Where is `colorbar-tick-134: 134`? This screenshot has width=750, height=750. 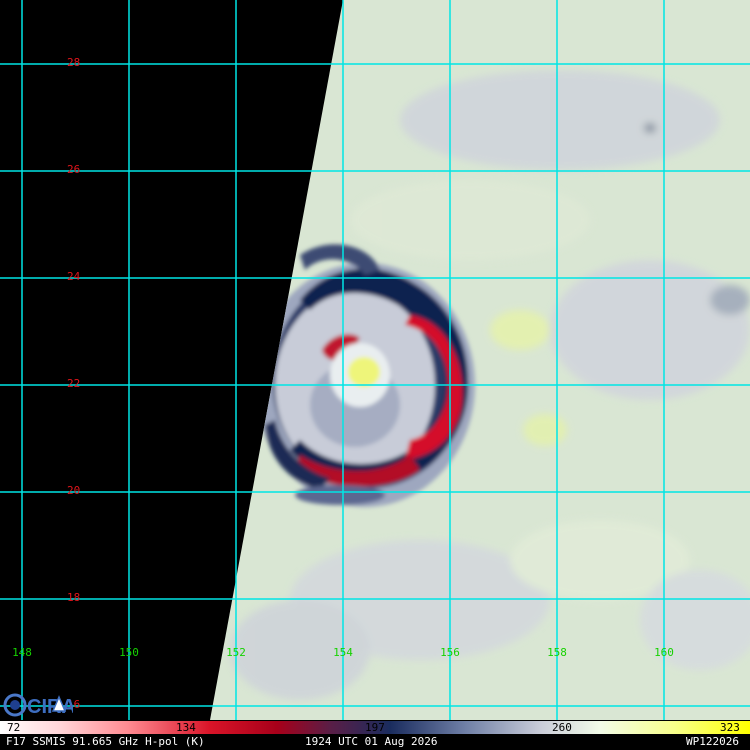
colorbar-tick-134: 134 is located at coordinates (186, 727).